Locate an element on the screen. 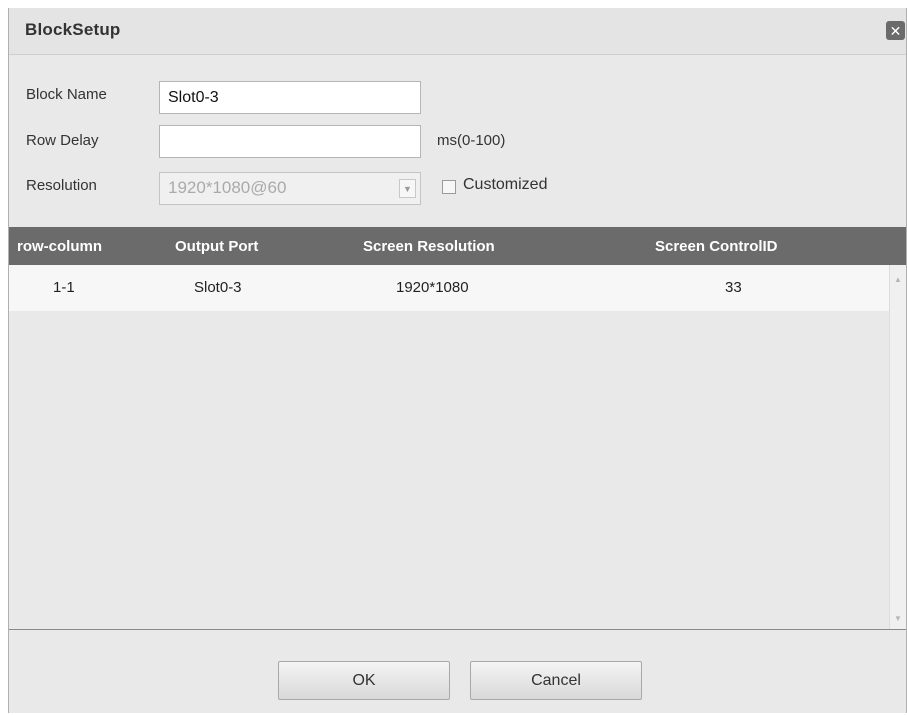 This screenshot has height=715, width=907. scroll-down-icon: ▼ is located at coordinates (898, 618).